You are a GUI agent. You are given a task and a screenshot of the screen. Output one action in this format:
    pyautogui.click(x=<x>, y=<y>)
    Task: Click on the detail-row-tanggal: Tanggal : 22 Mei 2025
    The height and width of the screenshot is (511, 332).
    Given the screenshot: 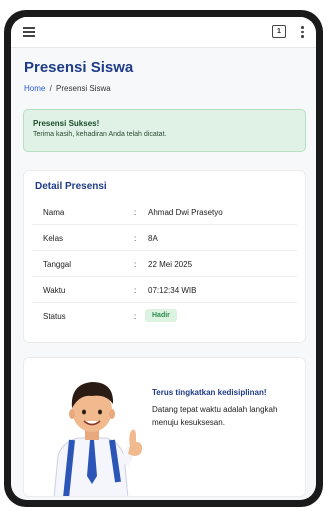 What is the action you would take?
    pyautogui.click(x=164, y=264)
    